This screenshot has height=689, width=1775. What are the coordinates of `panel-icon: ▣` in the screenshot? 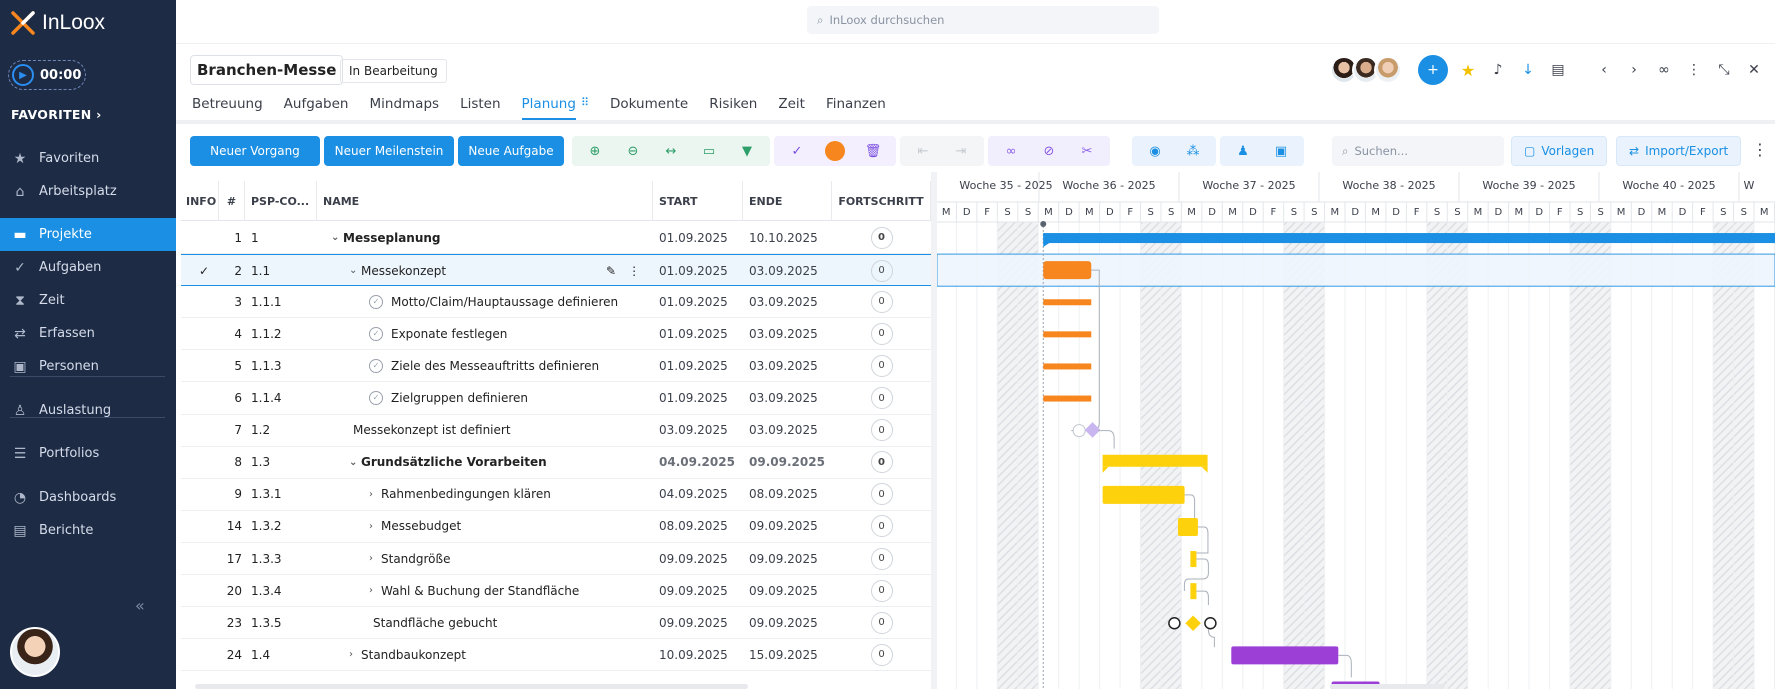 It's located at (1281, 151).